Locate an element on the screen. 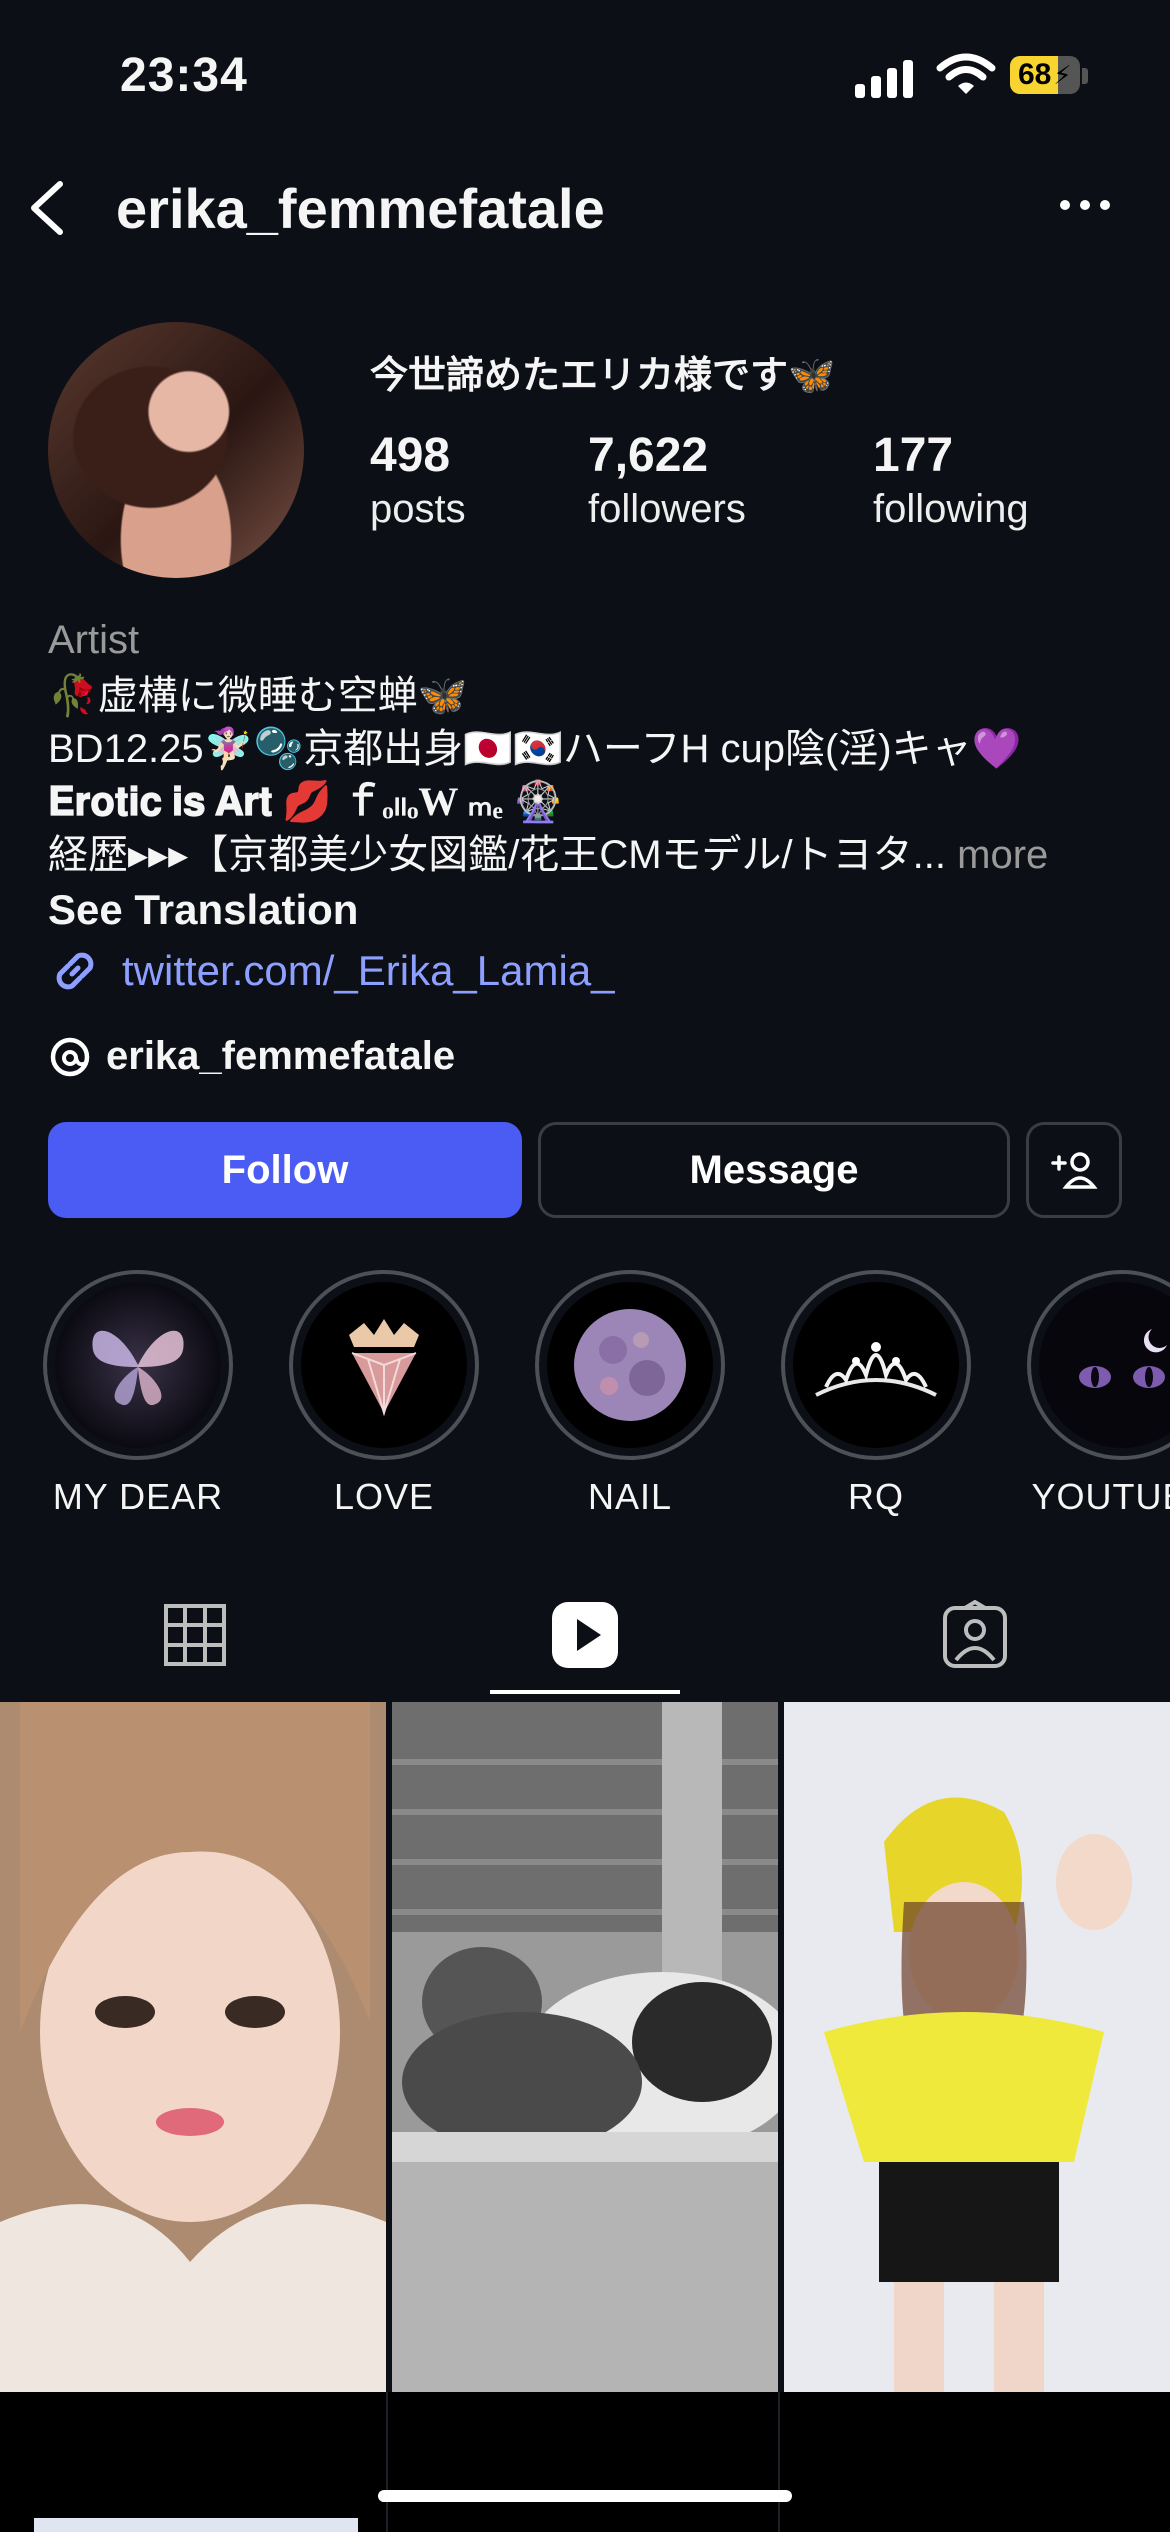 This screenshot has height=2532, width=1170. highlight-label: MY DEAR is located at coordinates (138, 1496).